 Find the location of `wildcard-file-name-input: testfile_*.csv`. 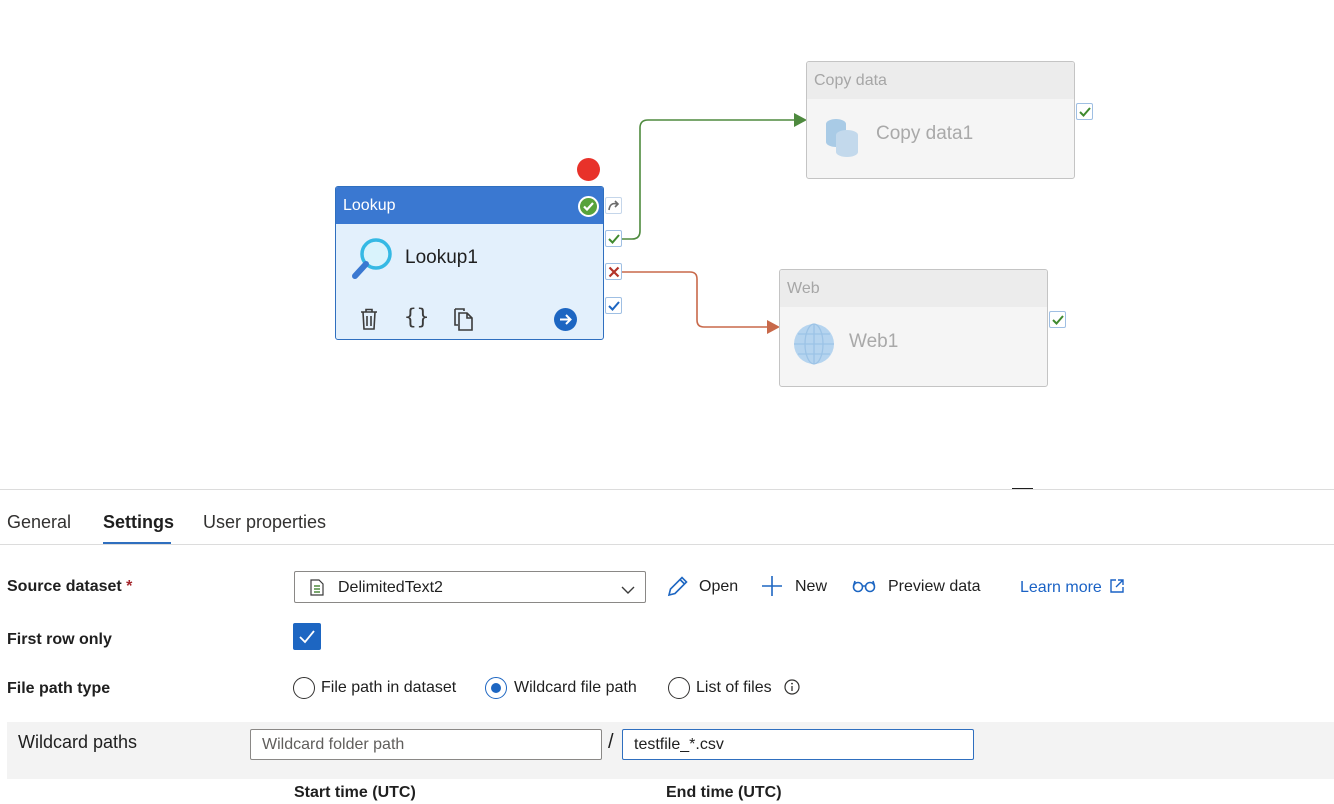

wildcard-file-name-input: testfile_*.csv is located at coordinates (798, 744).